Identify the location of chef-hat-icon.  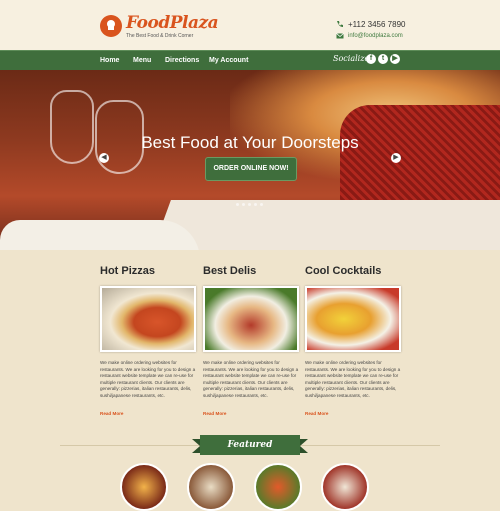
(111, 25).